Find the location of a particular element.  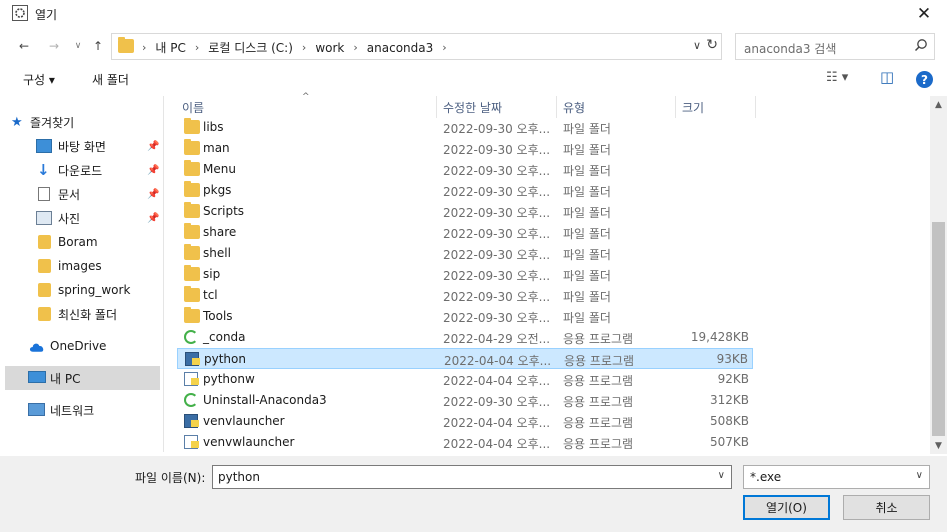

file-row: man 2022-09-30 오후... 파일 폴더 is located at coordinates (465, 148).